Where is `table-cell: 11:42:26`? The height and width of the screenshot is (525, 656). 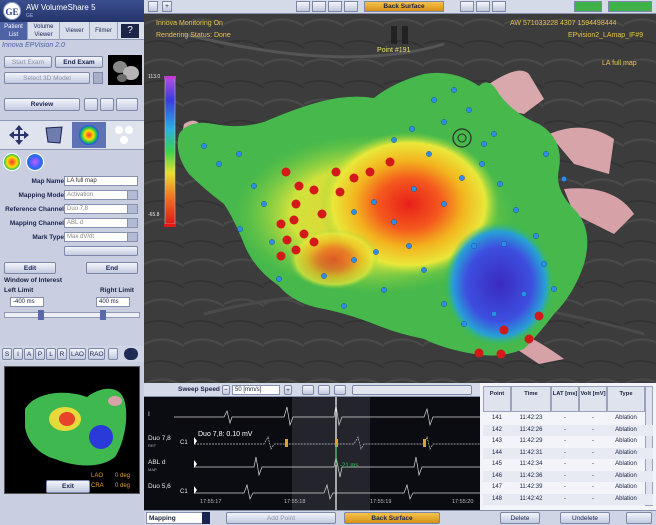 table-cell: 11:42:26 is located at coordinates (531, 429).